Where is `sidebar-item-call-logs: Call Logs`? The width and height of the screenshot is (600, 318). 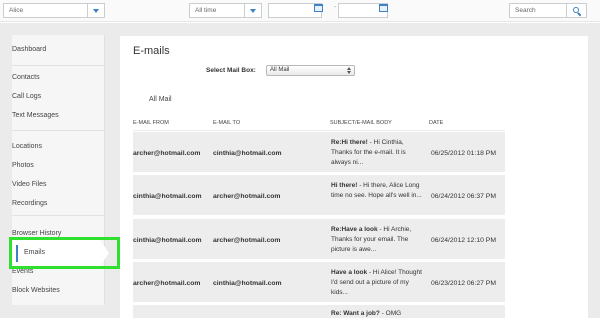 sidebar-item-call-logs: Call Logs is located at coordinates (26, 96).